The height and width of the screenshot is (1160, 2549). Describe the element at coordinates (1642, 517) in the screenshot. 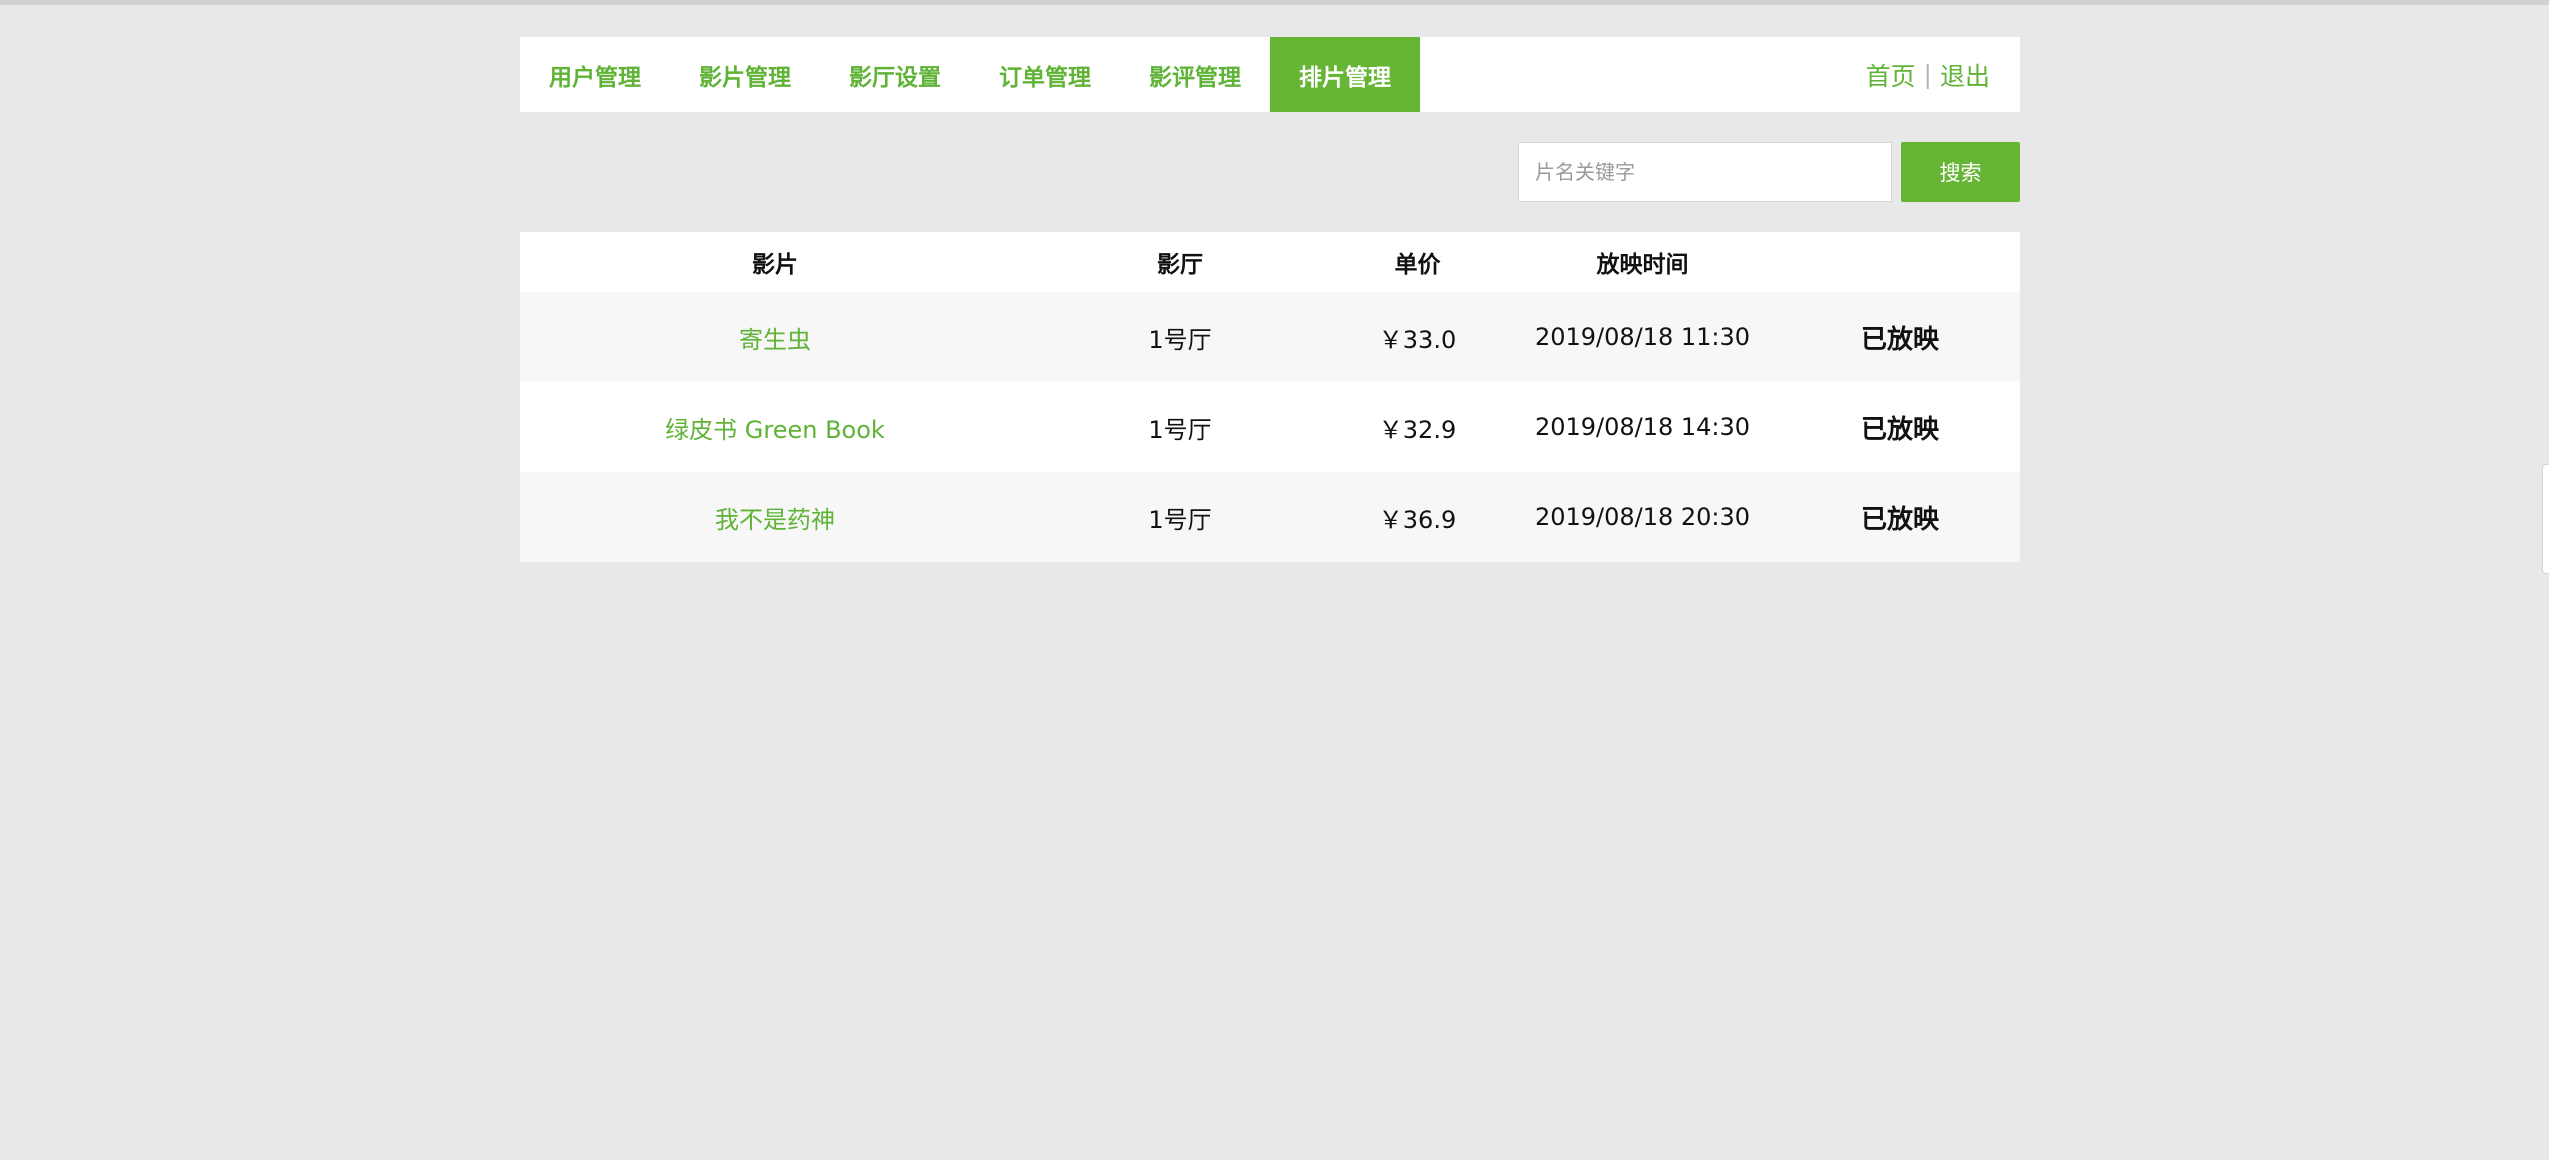

I see `time-cell: 2019/08/18 20:30` at that location.